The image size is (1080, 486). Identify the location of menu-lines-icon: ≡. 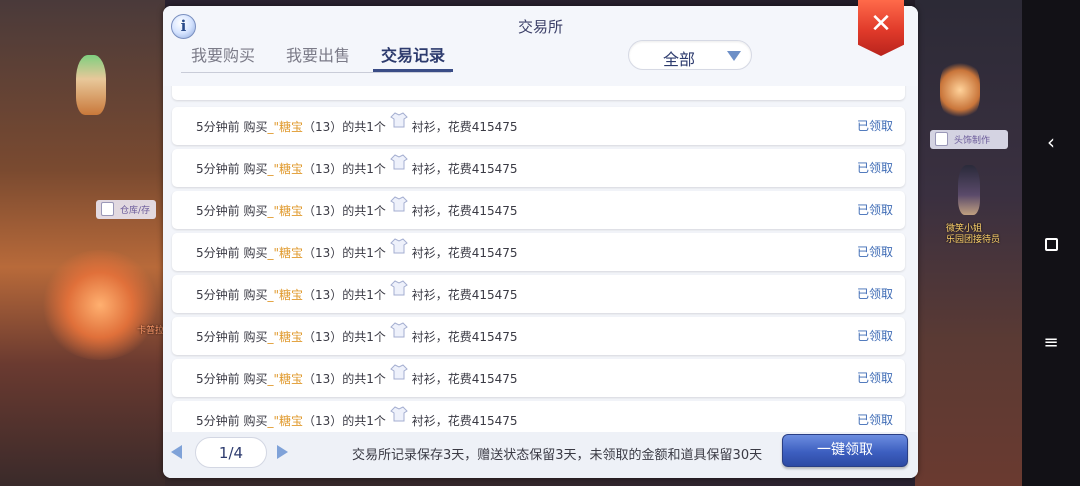
(1051, 342).